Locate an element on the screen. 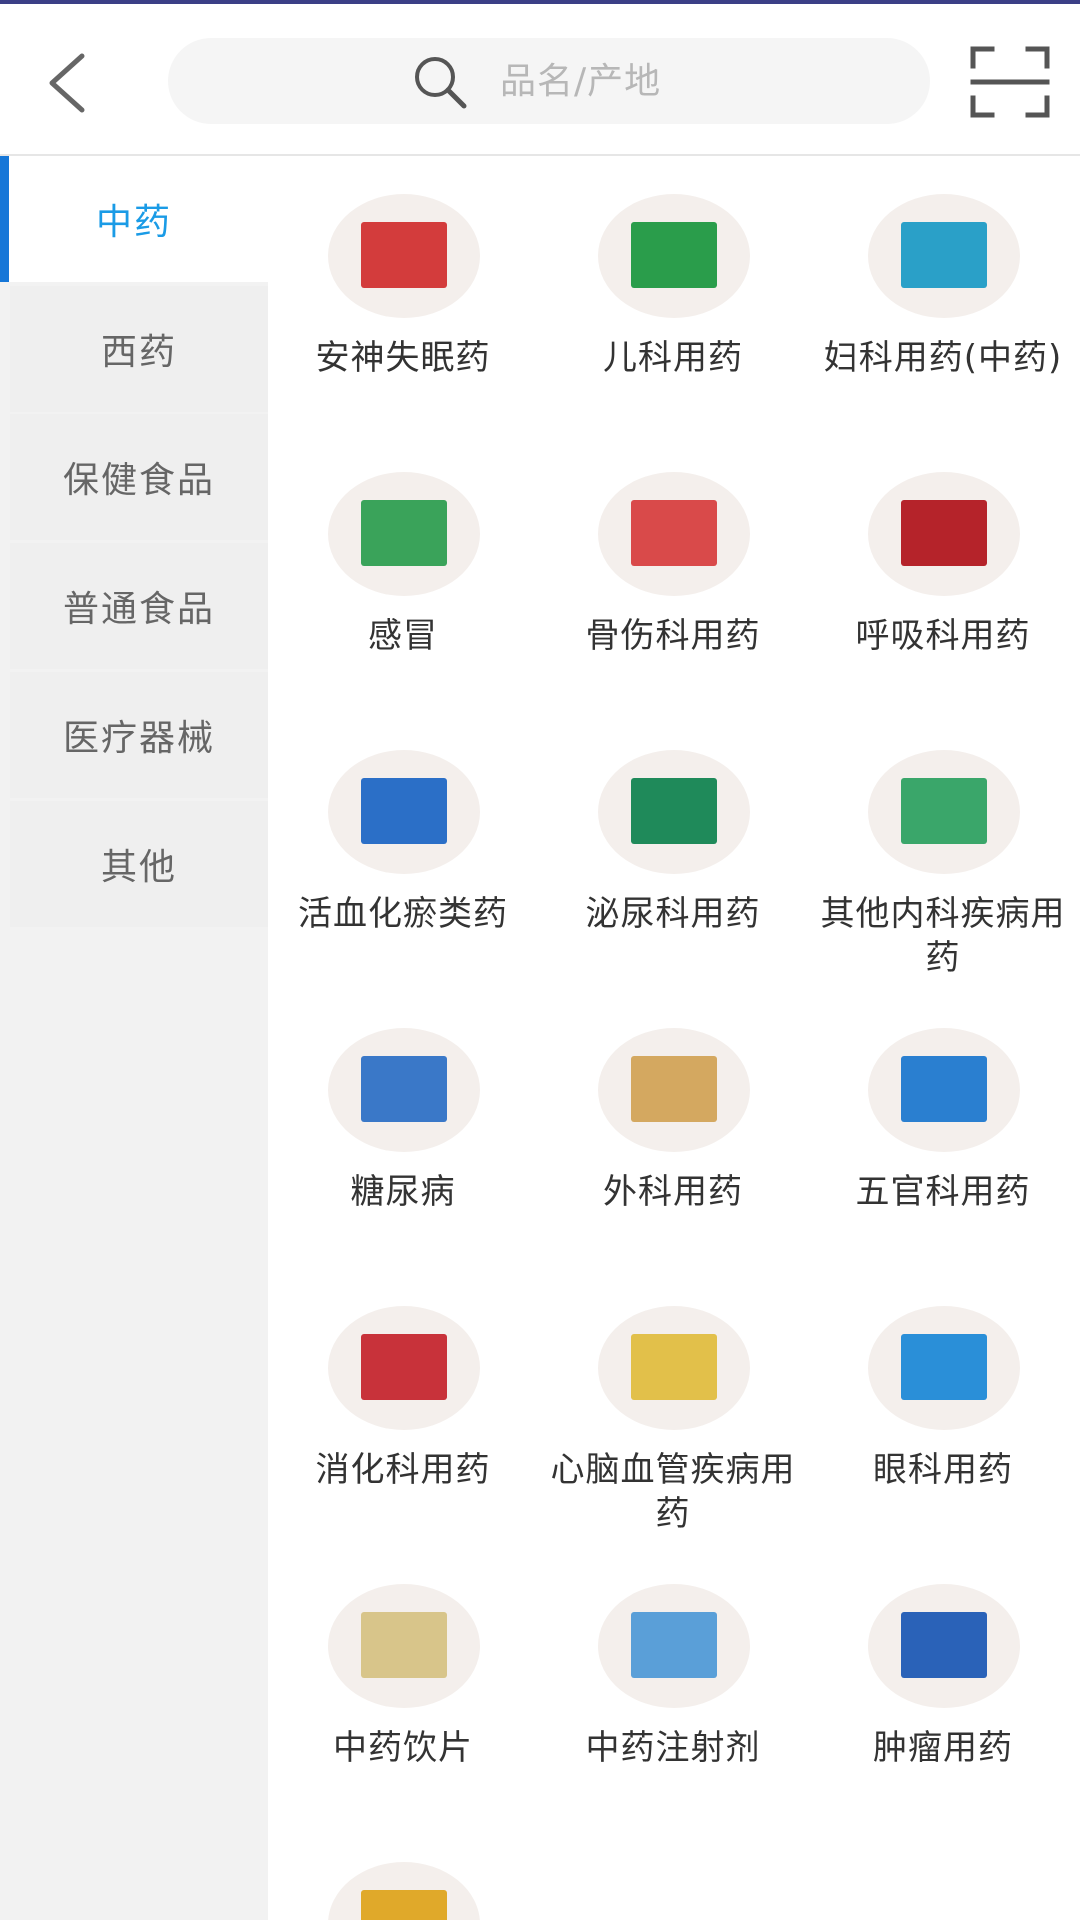 The height and width of the screenshot is (1920, 1080). sidebar-item-chinese-medicine: 中药 is located at coordinates (134, 219).